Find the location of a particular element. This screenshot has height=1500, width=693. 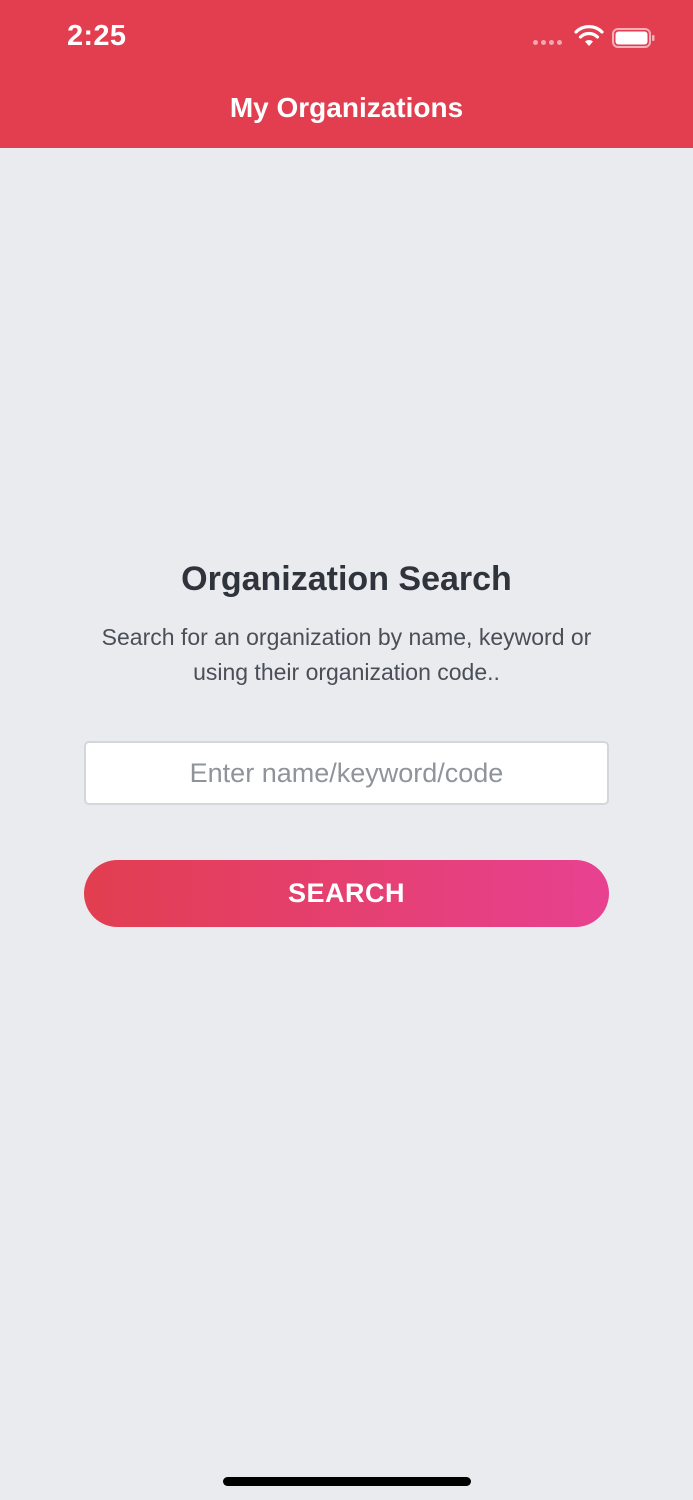

wifi-icon is located at coordinates (589, 35).